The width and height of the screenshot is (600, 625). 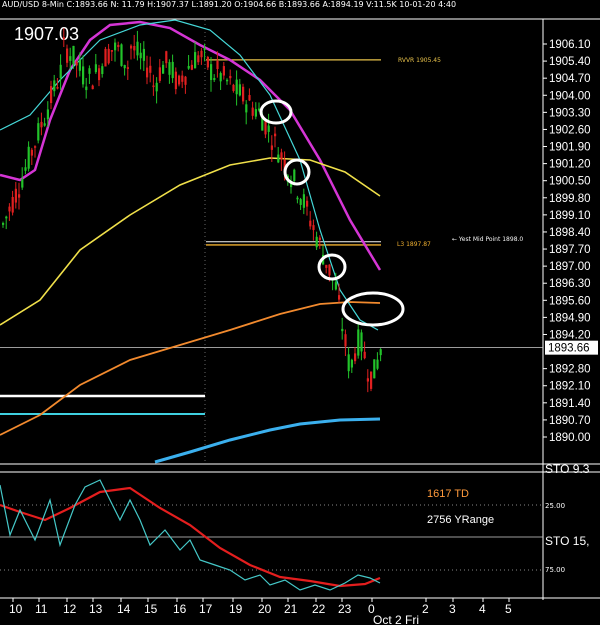 I want to click on yest-mid-label: ← Yest Mid Point 1898.0, so click(x=487, y=239).